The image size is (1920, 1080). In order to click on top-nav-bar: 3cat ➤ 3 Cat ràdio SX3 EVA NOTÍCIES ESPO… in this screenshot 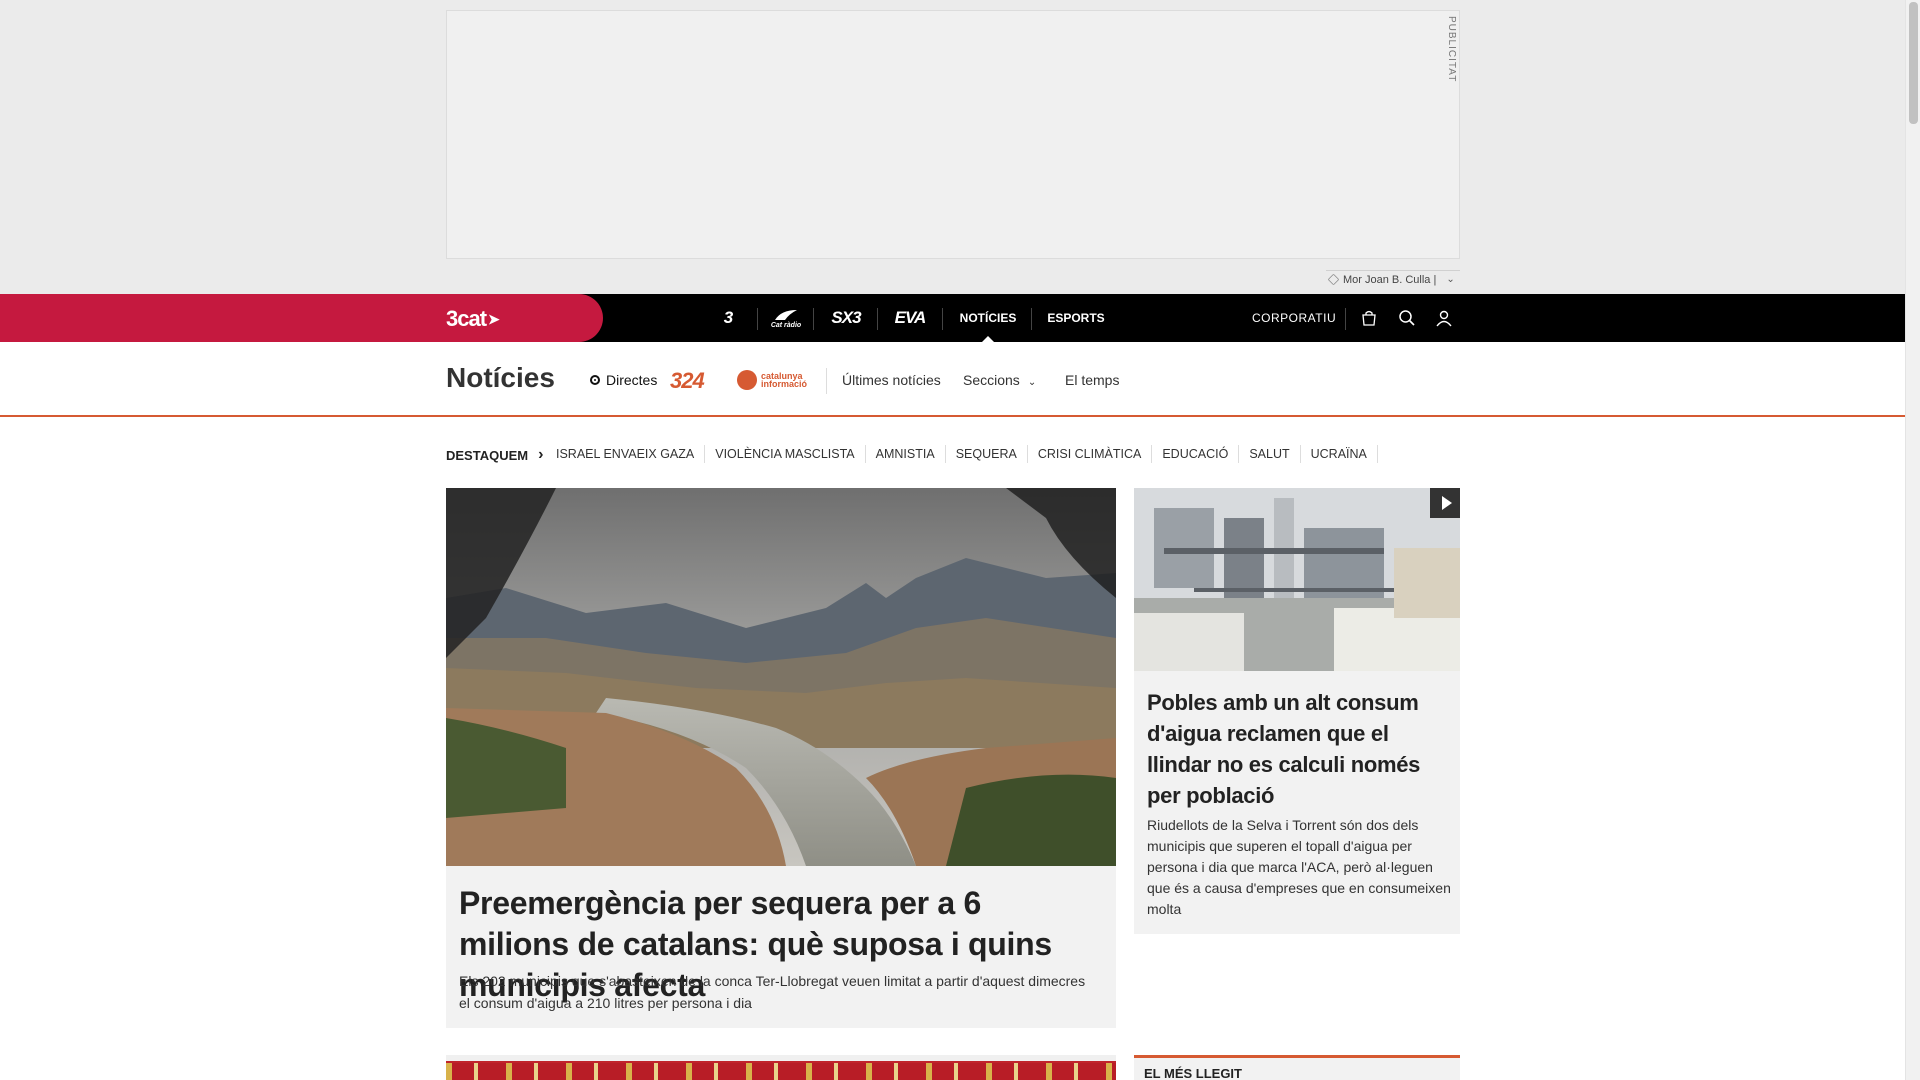, I will do `click(952, 318)`.